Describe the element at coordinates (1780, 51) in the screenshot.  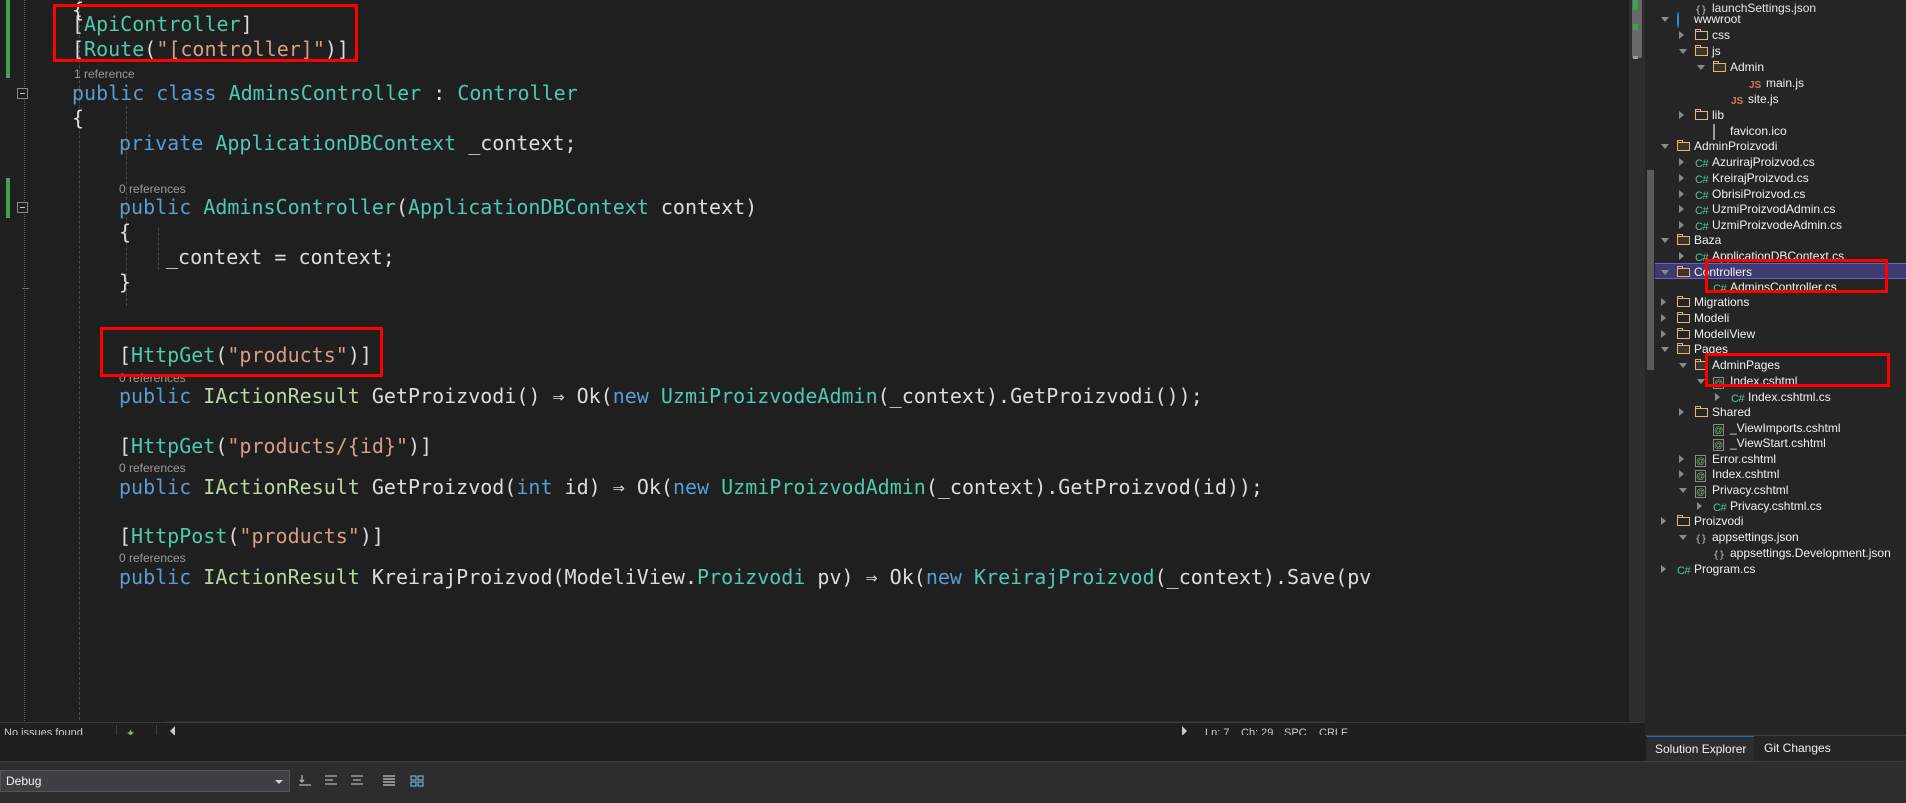
I see `tree-item-js: js` at that location.